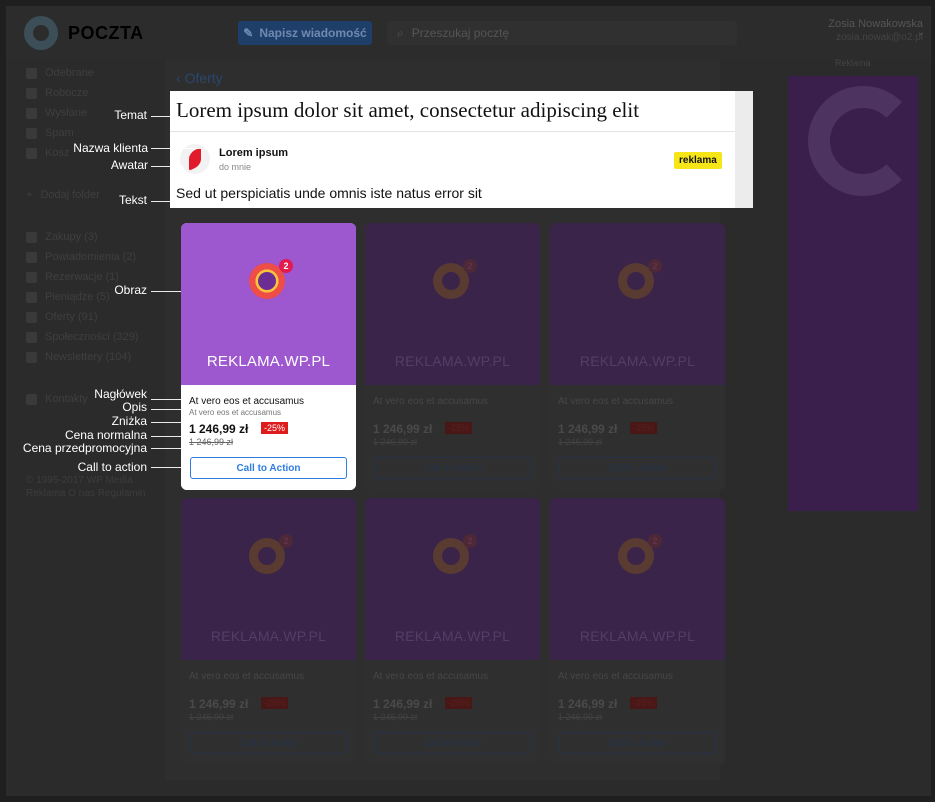 This screenshot has width=935, height=802. Describe the element at coordinates (132, 200) in the screenshot. I see `annotation-tekst: Tekst` at that location.